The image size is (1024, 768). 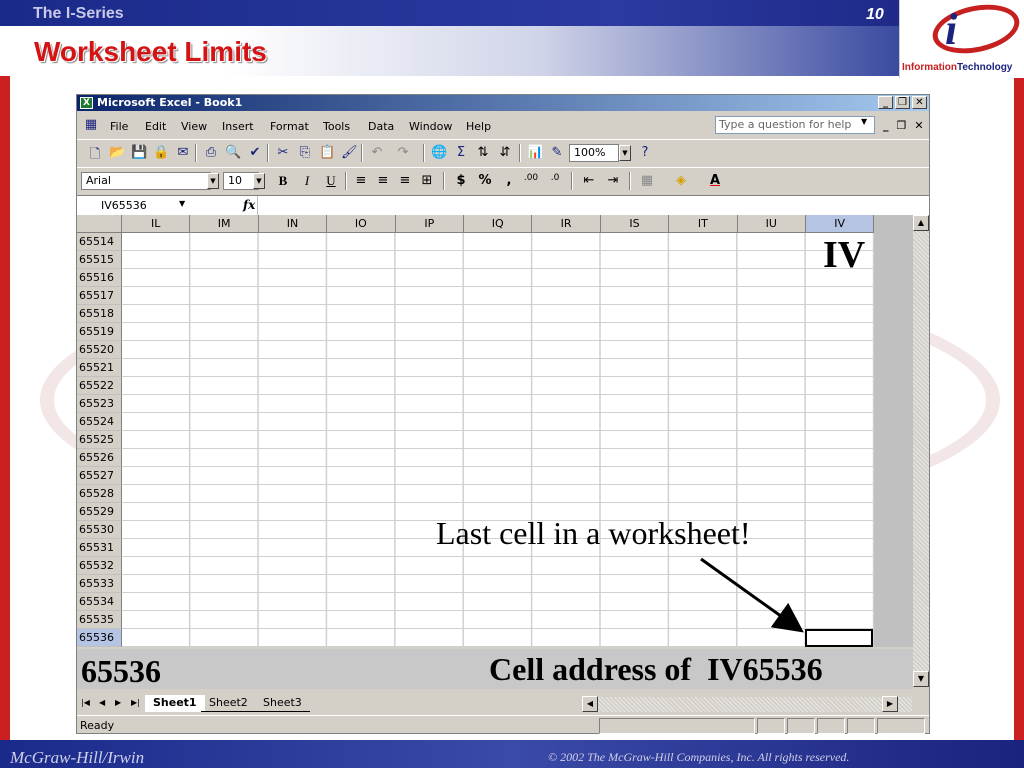 What do you see at coordinates (117, 152) in the screenshot?
I see `open-icon: 📂` at bounding box center [117, 152].